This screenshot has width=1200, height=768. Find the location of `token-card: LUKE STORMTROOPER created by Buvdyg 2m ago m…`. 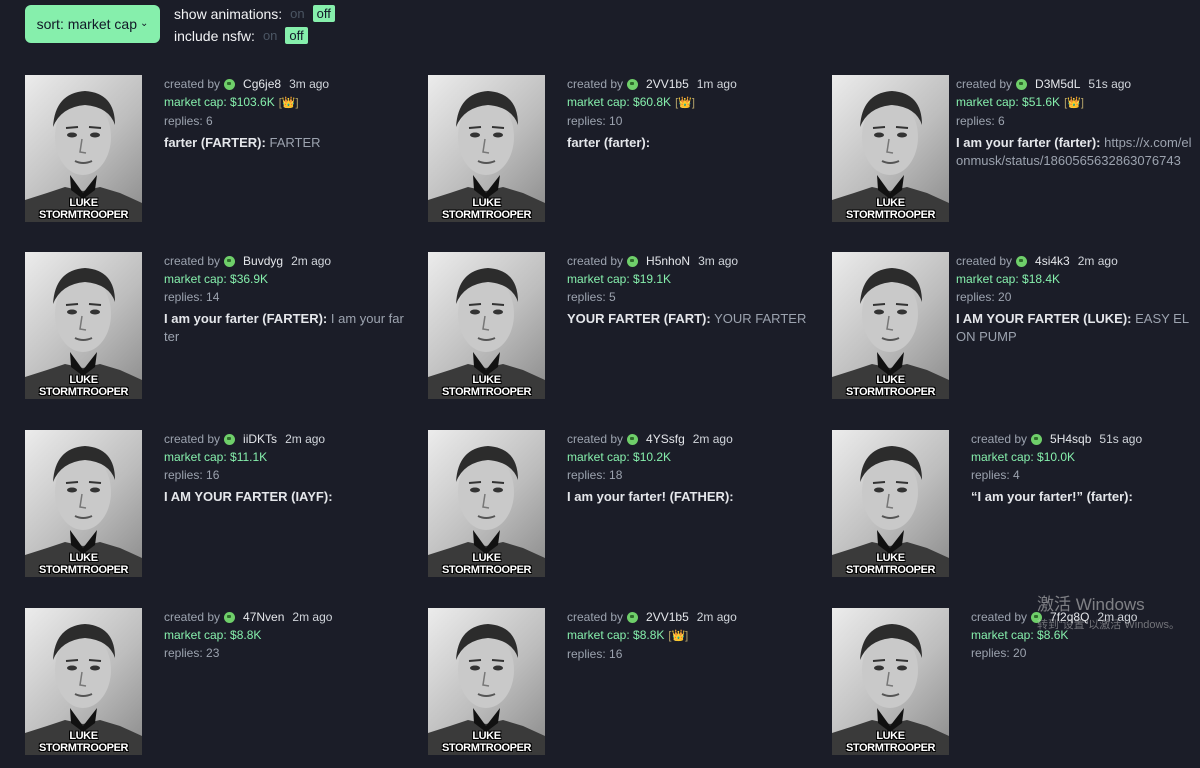

token-card: LUKE STORMTROOPER created by Buvdyg 2m ago m… is located at coordinates (215, 332).